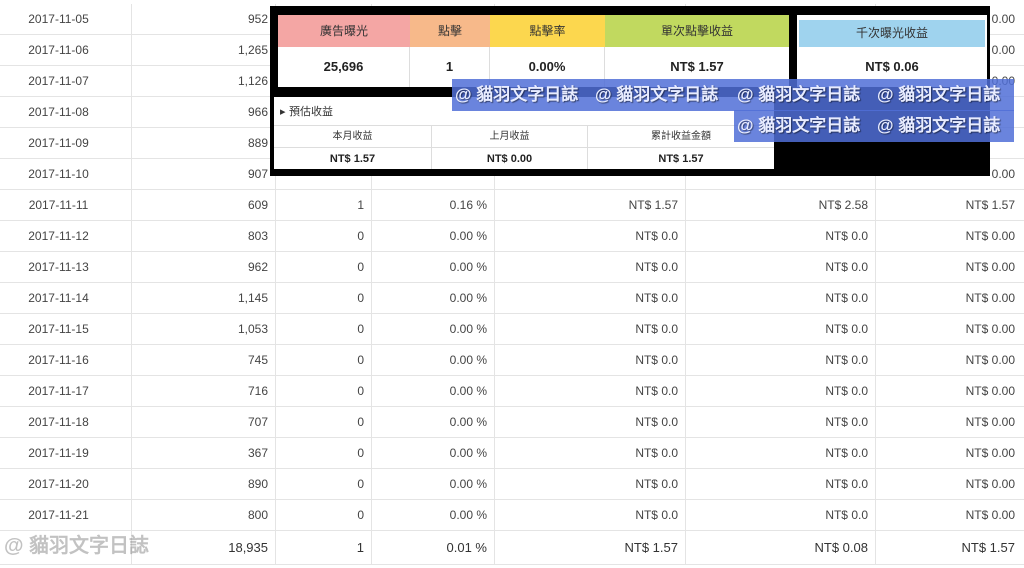 This screenshot has height=568, width=1024. Describe the element at coordinates (324, 547) in the screenshot. I see `total-clicks: 1` at that location.